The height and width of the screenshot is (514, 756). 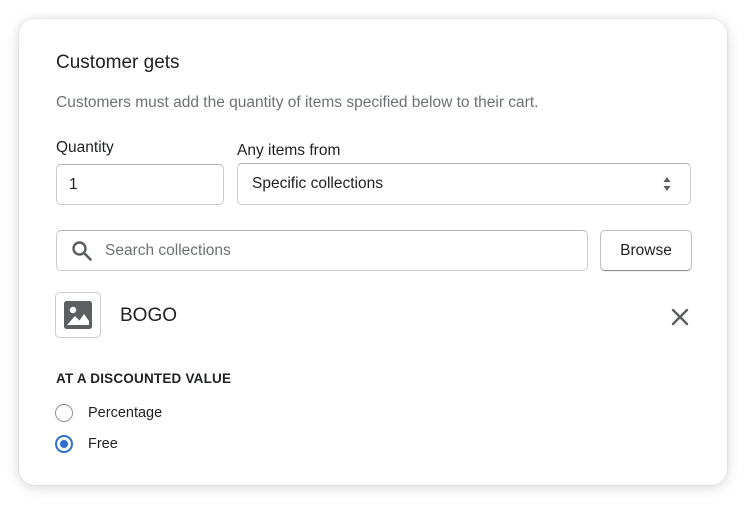 I want to click on select-arrows-icon, so click(x=667, y=184).